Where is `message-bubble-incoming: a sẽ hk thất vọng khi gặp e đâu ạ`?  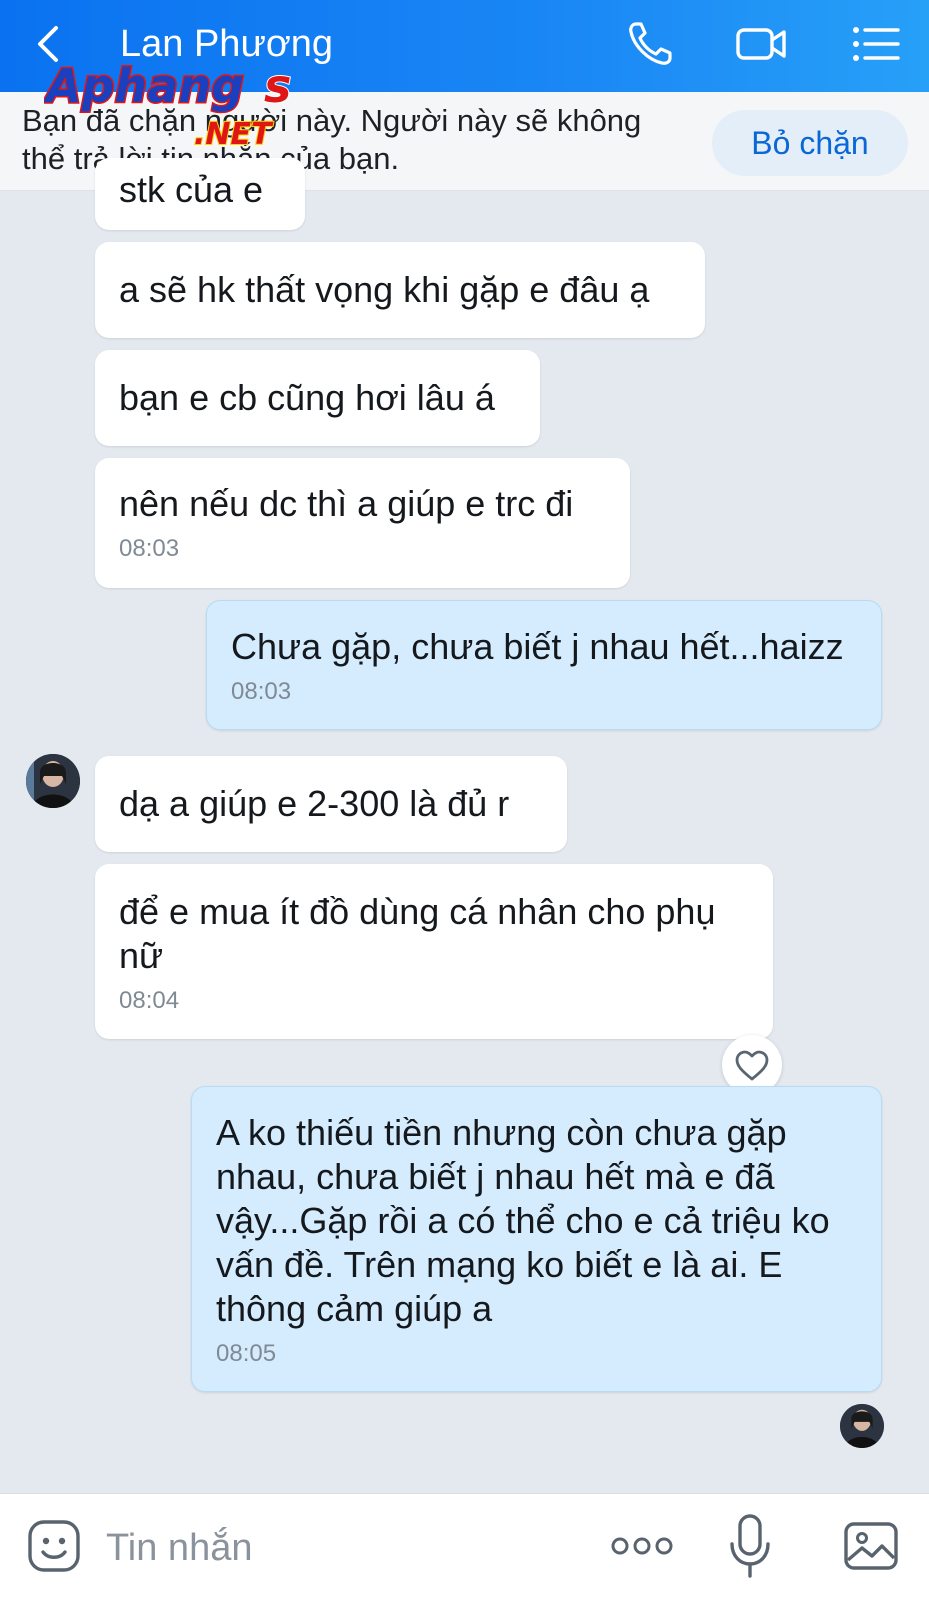
message-bubble-incoming: a sẽ hk thất vọng khi gặp e đâu ạ is located at coordinates (400, 290).